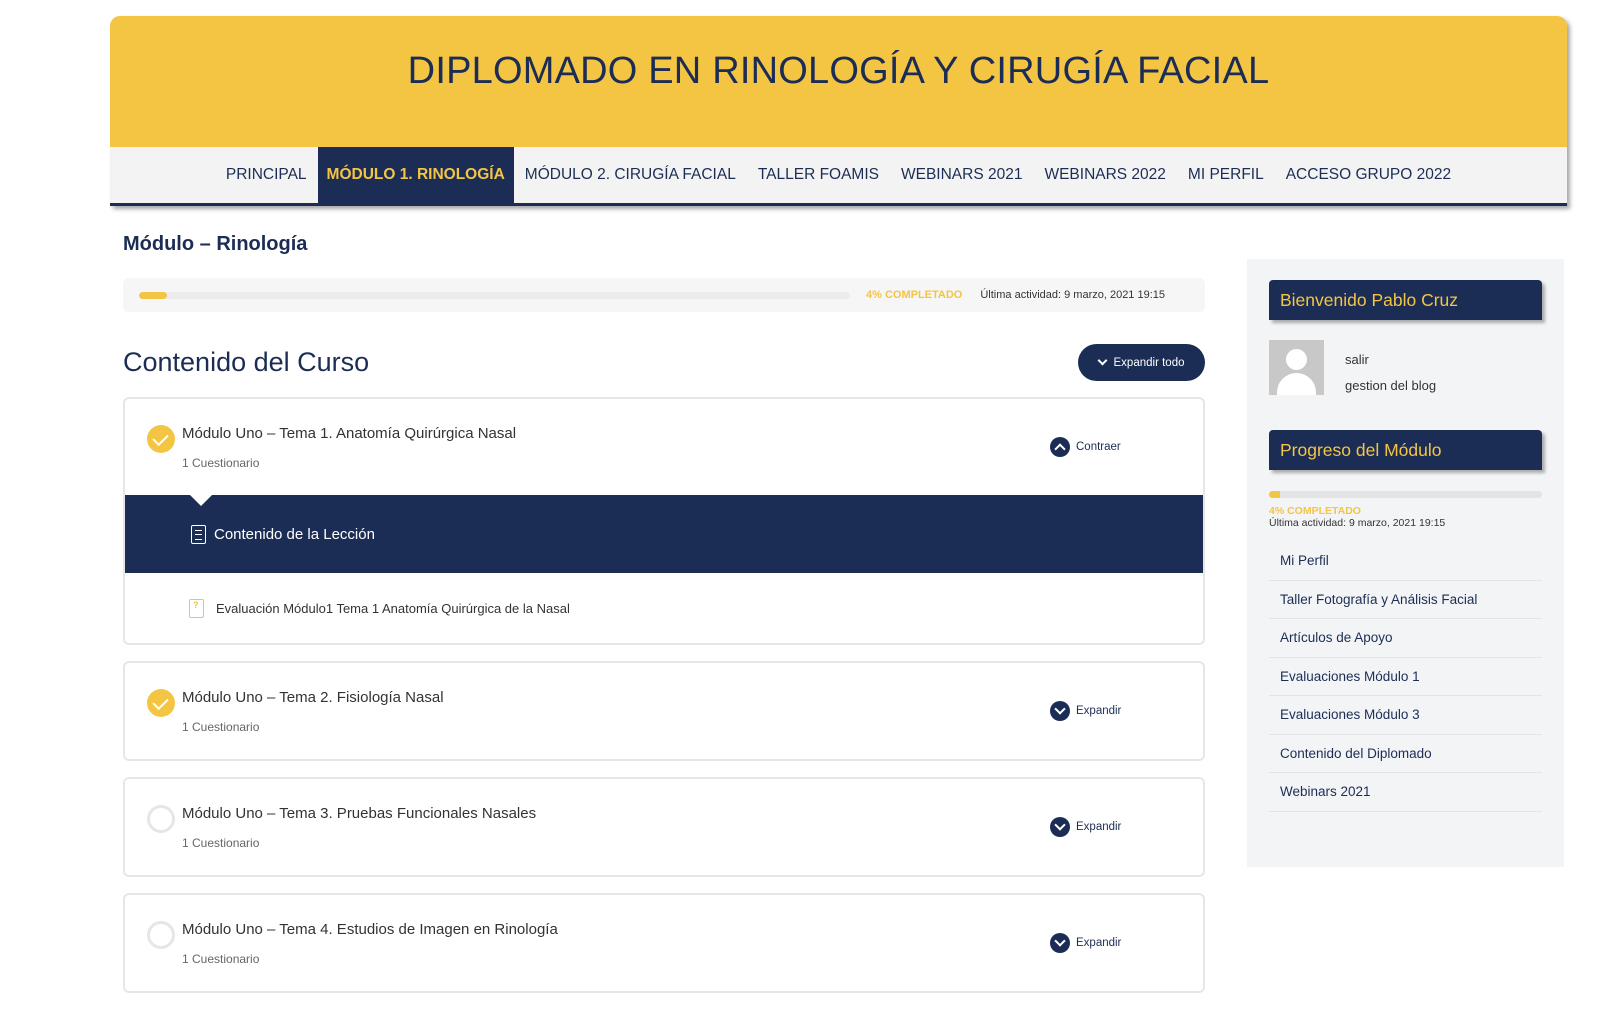 This screenshot has width=1600, height=1016. I want to click on sidebar-item-mi-perfil: Mi Perfil, so click(1405, 561).